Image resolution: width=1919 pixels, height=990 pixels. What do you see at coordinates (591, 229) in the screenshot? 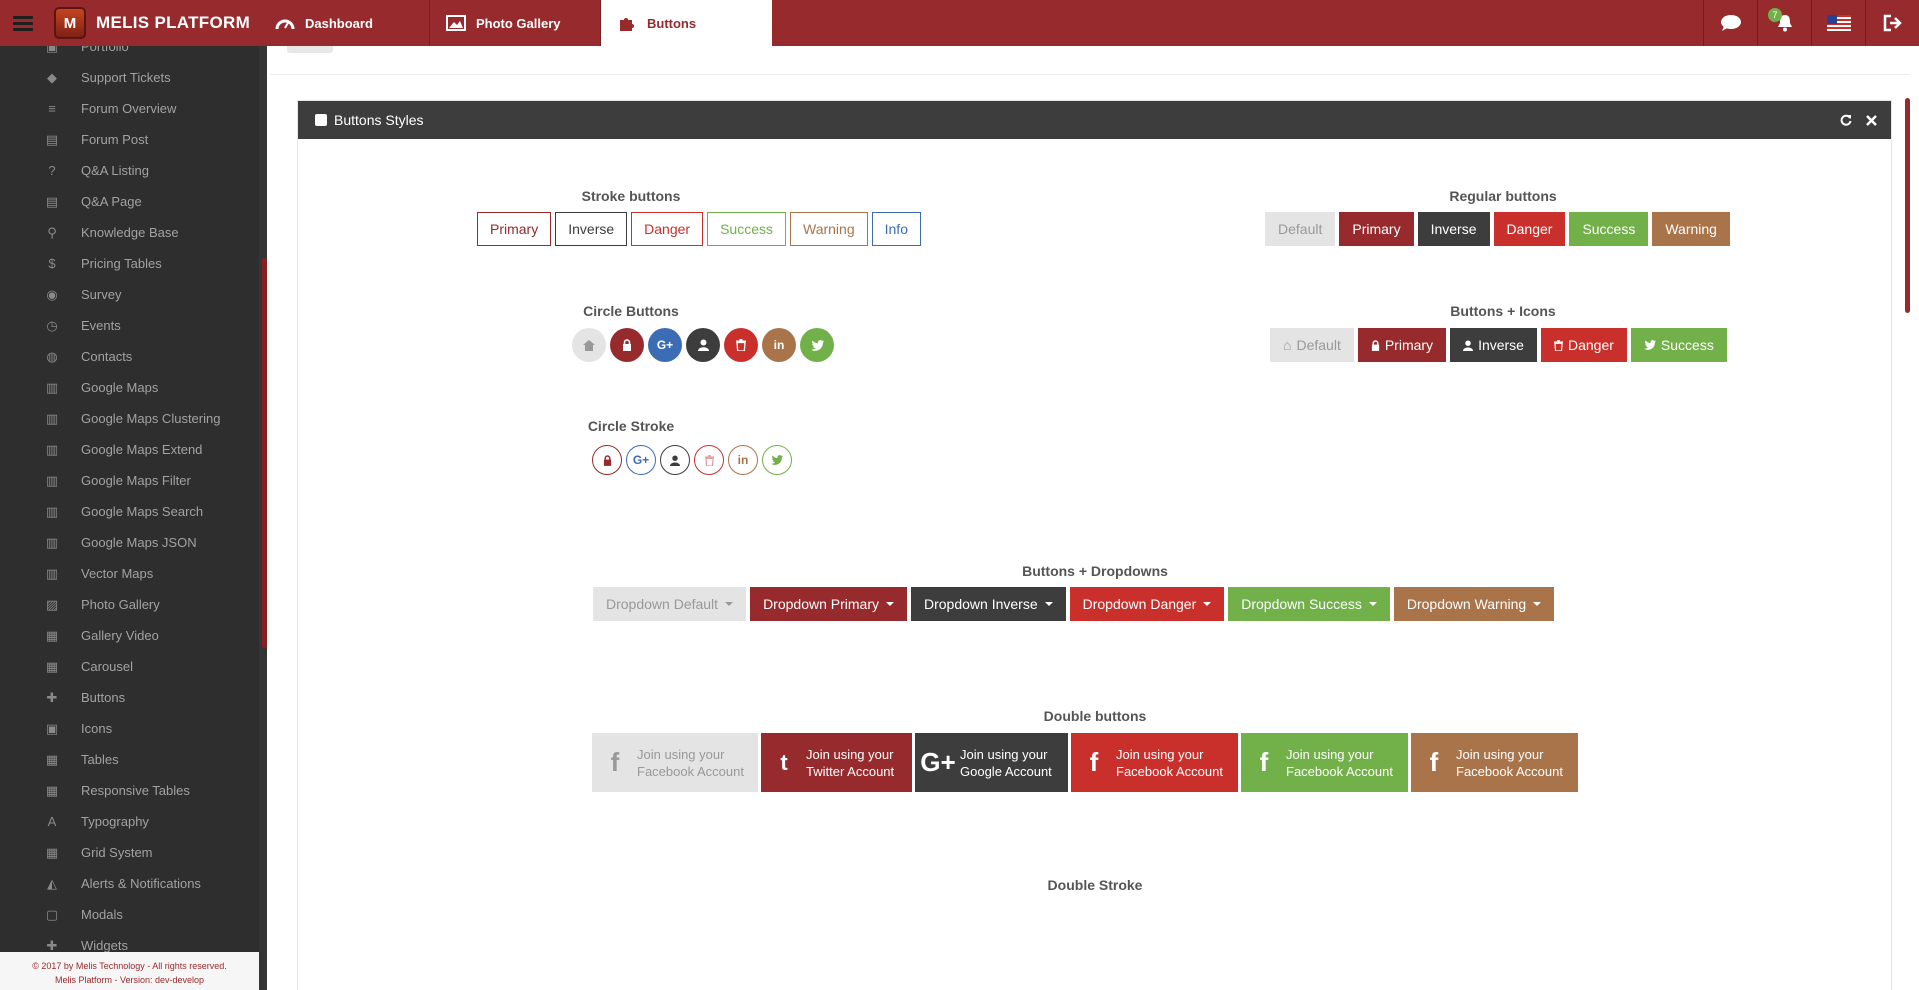
I see `stroke-inverse-button: Inverse` at bounding box center [591, 229].